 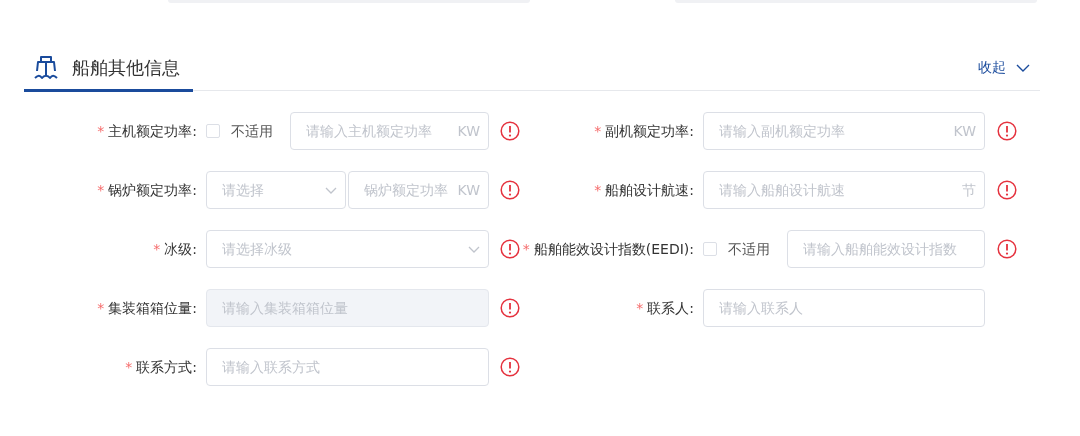 What do you see at coordinates (844, 190) in the screenshot?
I see `input-field: 请输入船舶设计航速 节` at bounding box center [844, 190].